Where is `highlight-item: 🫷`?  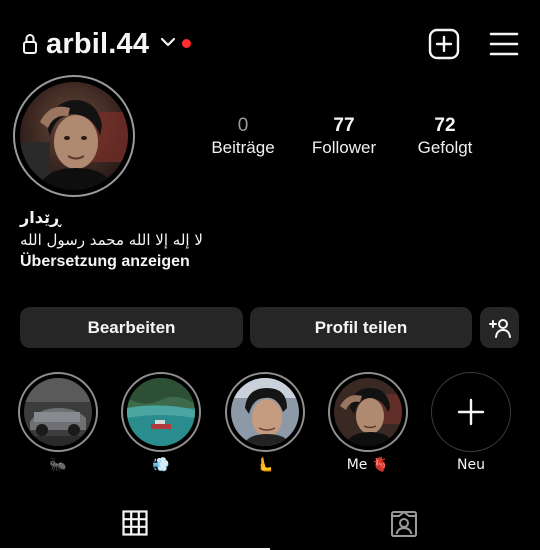 highlight-item: 🫷 is located at coordinates (265, 423).